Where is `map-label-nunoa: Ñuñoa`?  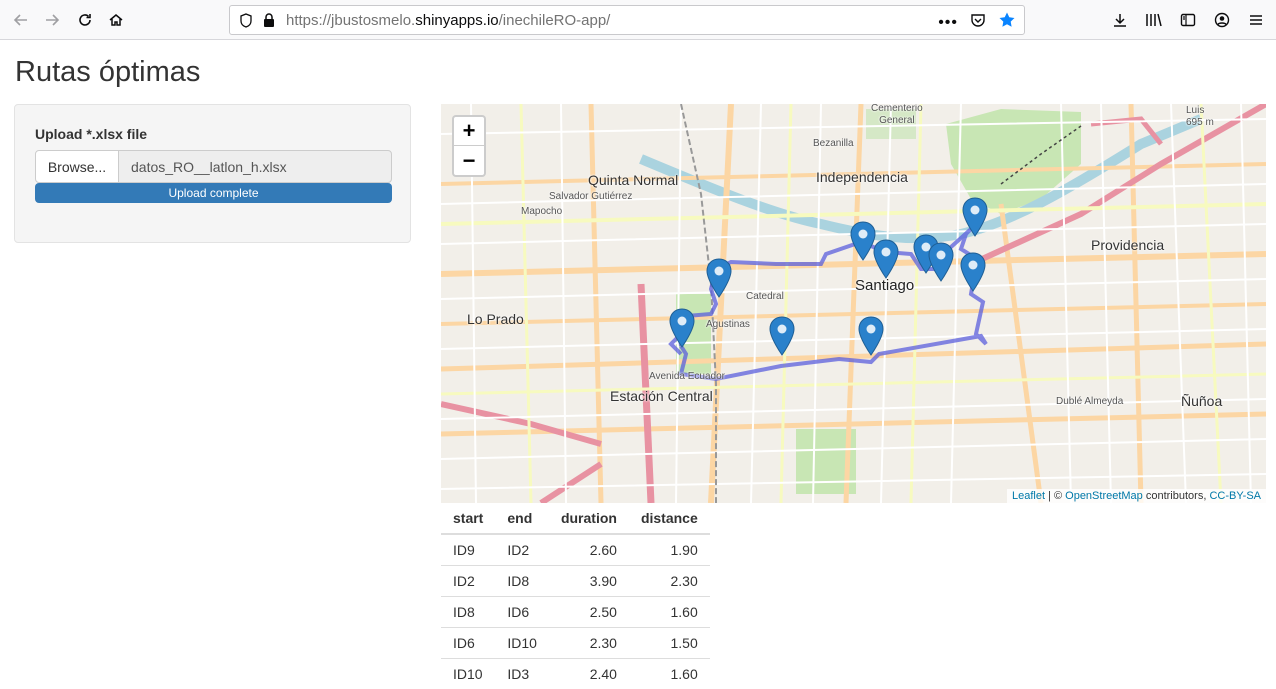 map-label-nunoa: Ñuñoa is located at coordinates (1202, 401).